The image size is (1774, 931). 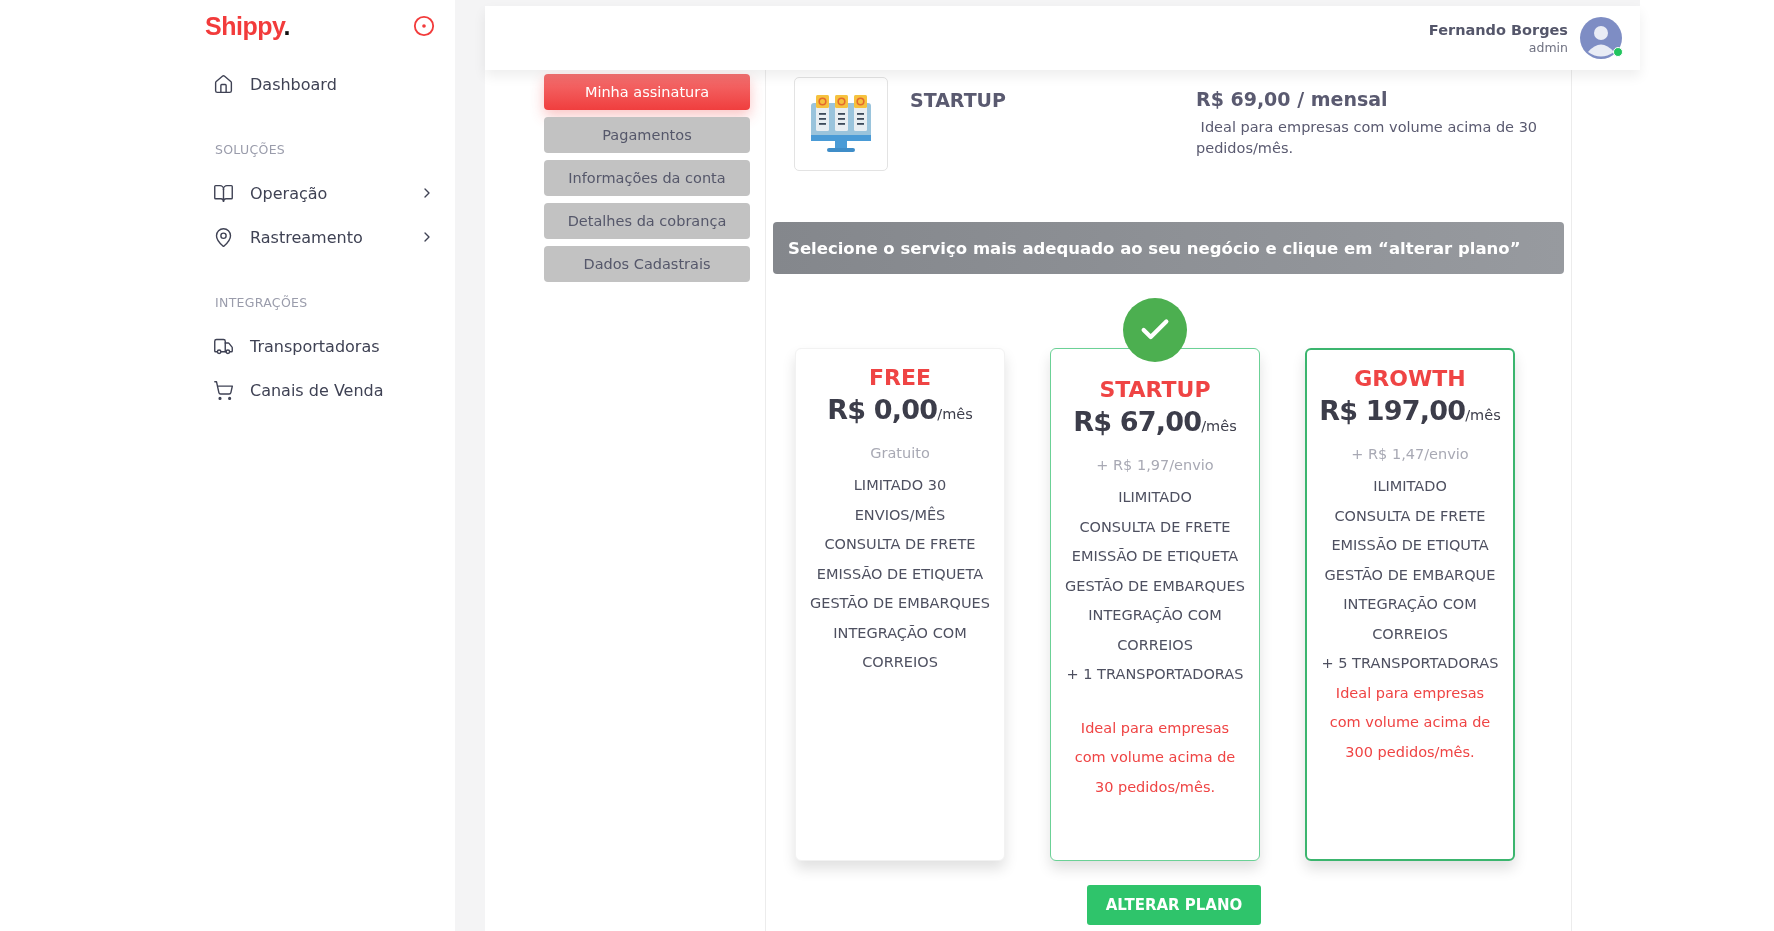 What do you see at coordinates (958, 101) in the screenshot?
I see `plan-name: STARTUP` at bounding box center [958, 101].